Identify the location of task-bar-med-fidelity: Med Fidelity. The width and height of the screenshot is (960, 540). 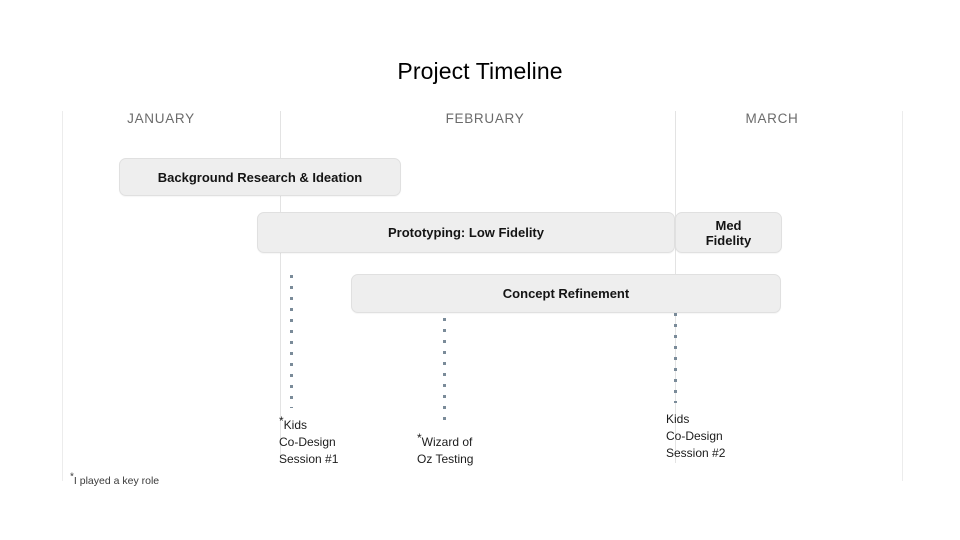
(728, 232).